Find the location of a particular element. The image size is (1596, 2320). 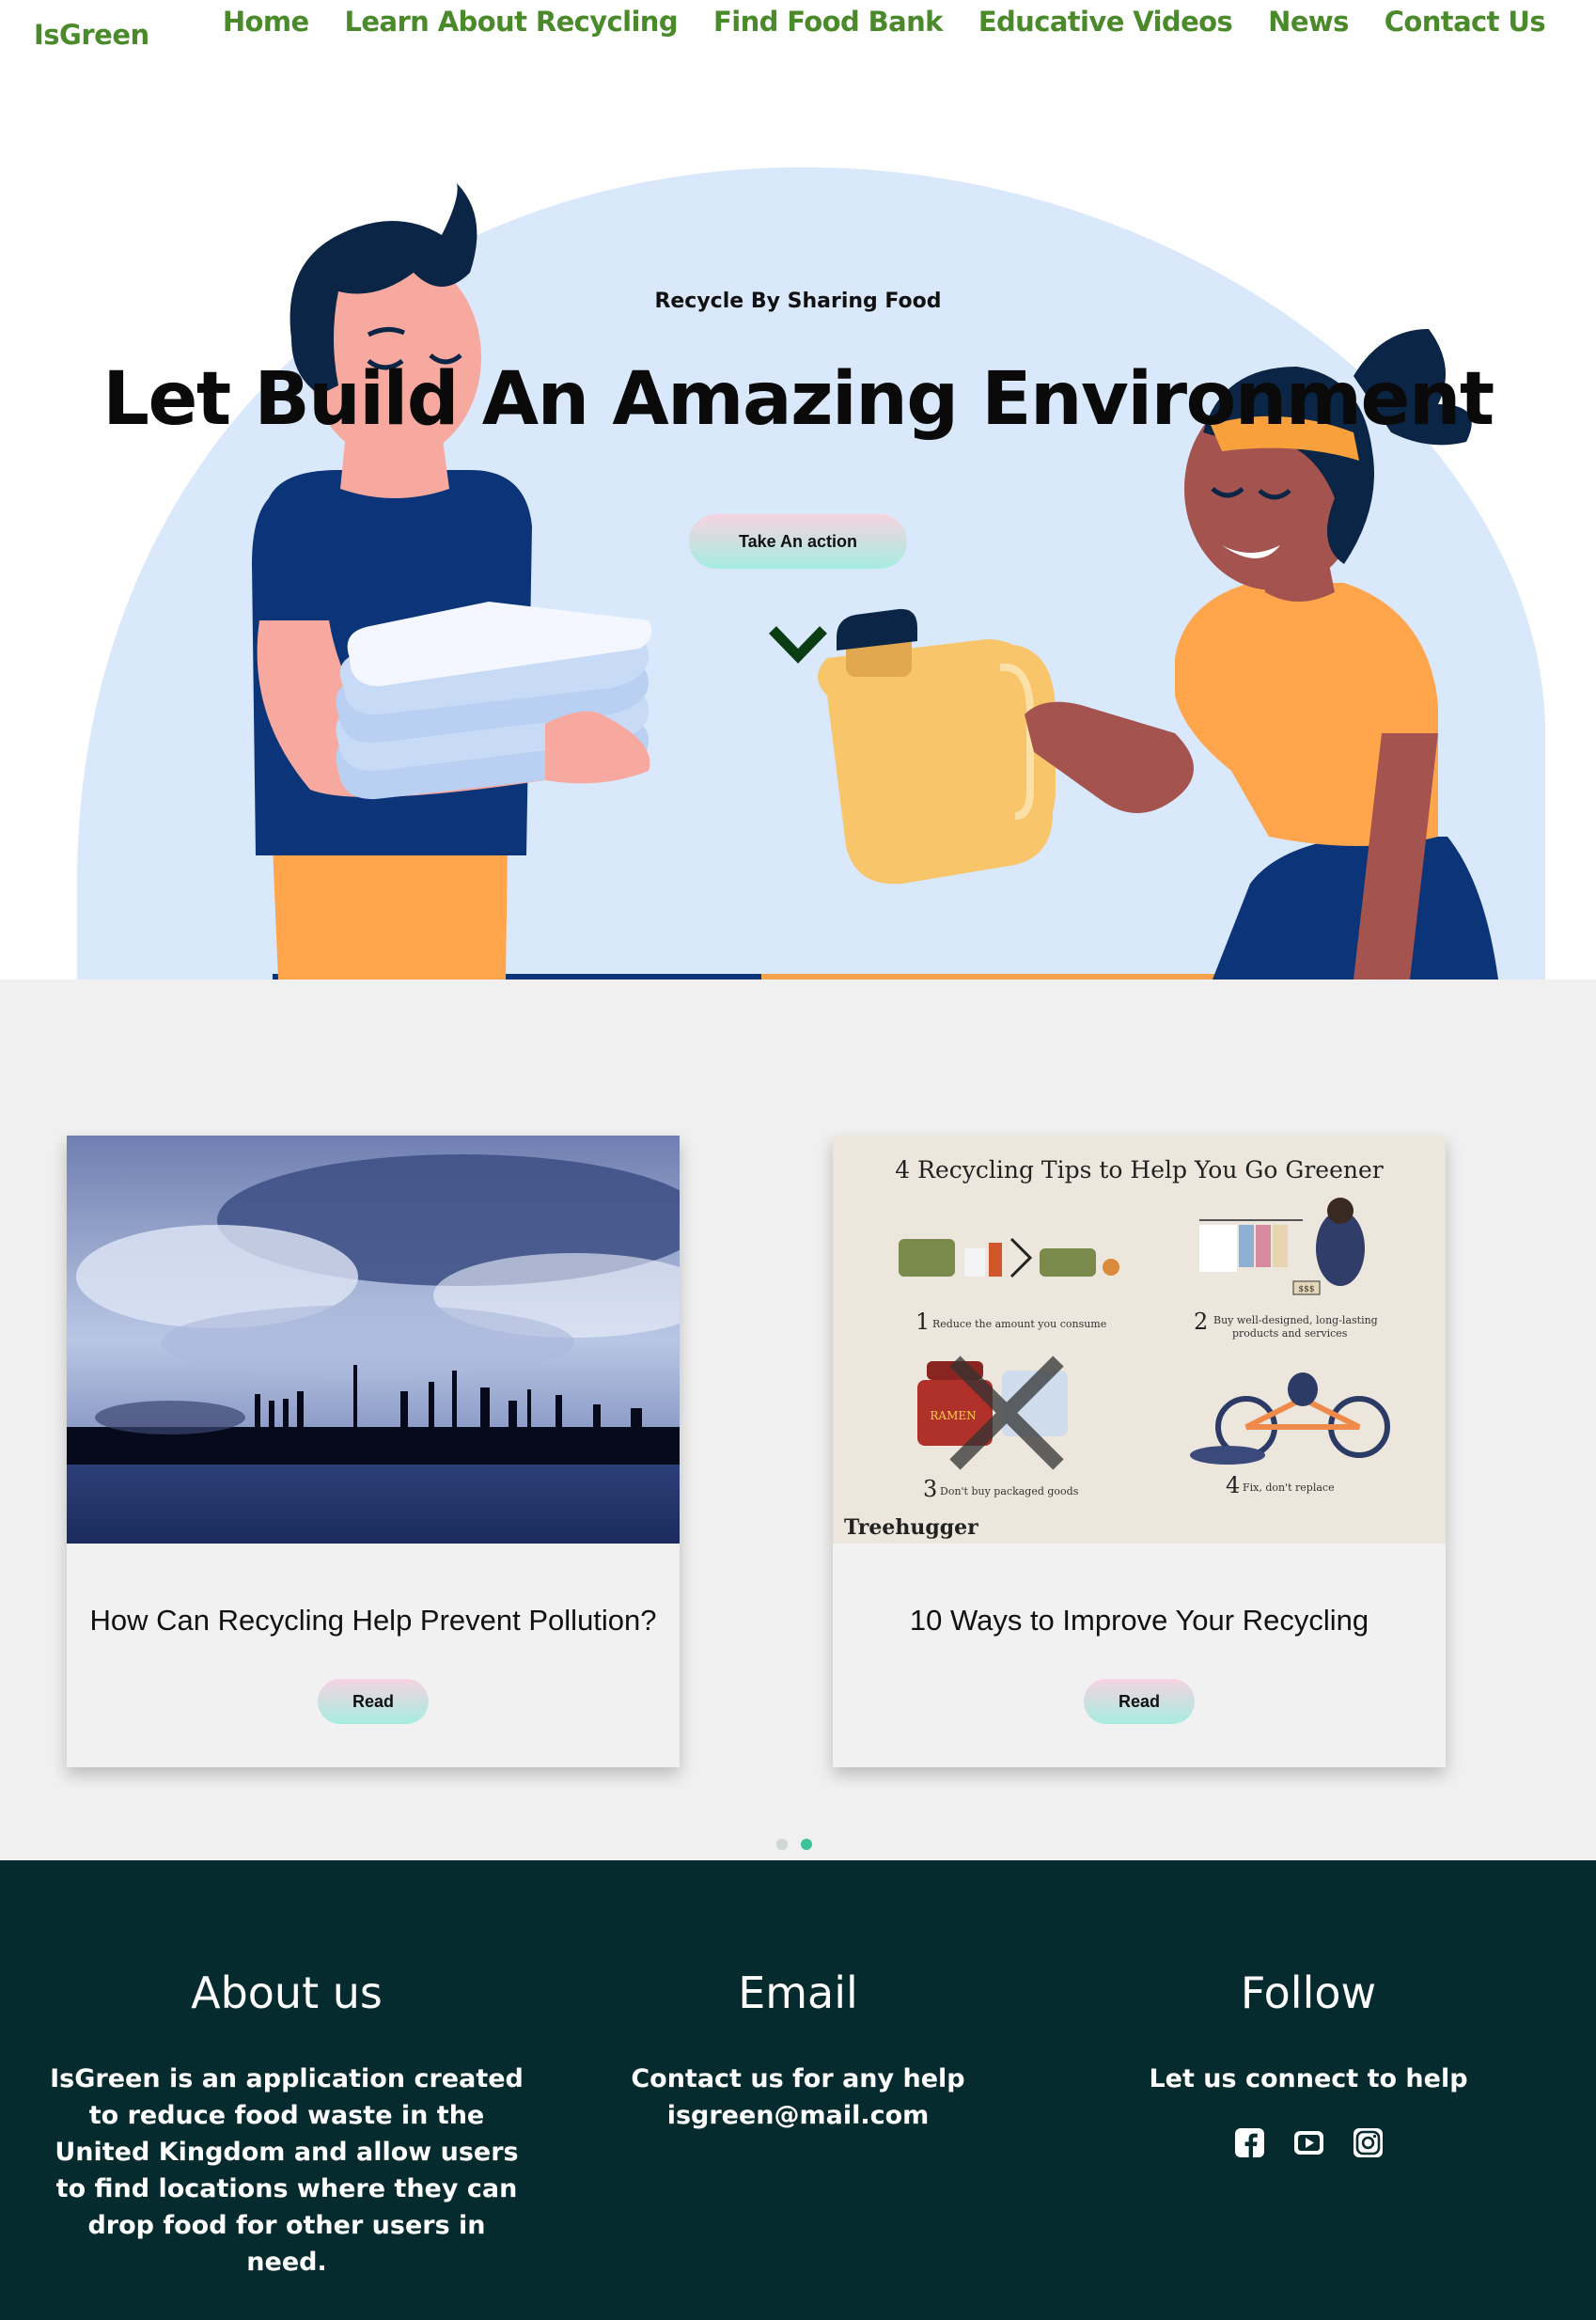

svg-text: 2 is located at coordinates (1201, 1322).